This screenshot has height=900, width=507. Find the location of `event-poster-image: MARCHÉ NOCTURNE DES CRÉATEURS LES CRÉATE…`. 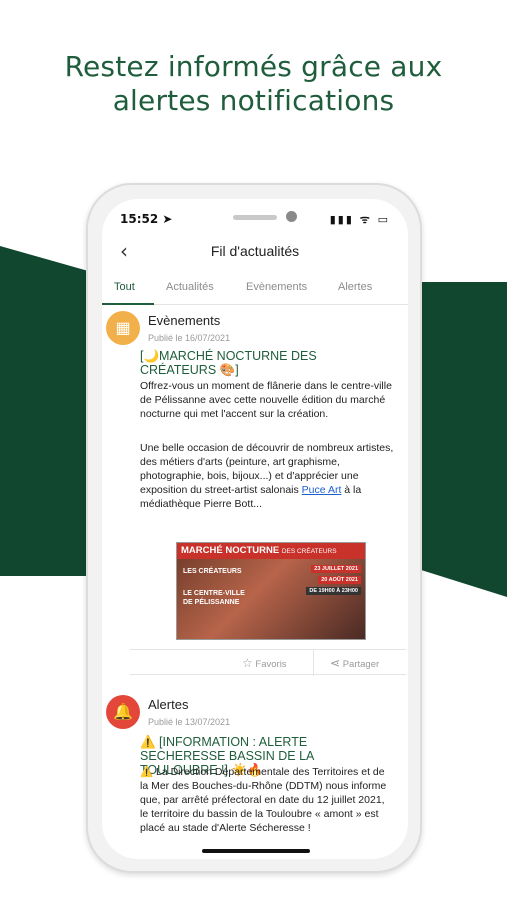

event-poster-image: MARCHÉ NOCTURNE DES CRÉATEURS LES CRÉATE… is located at coordinates (271, 591).